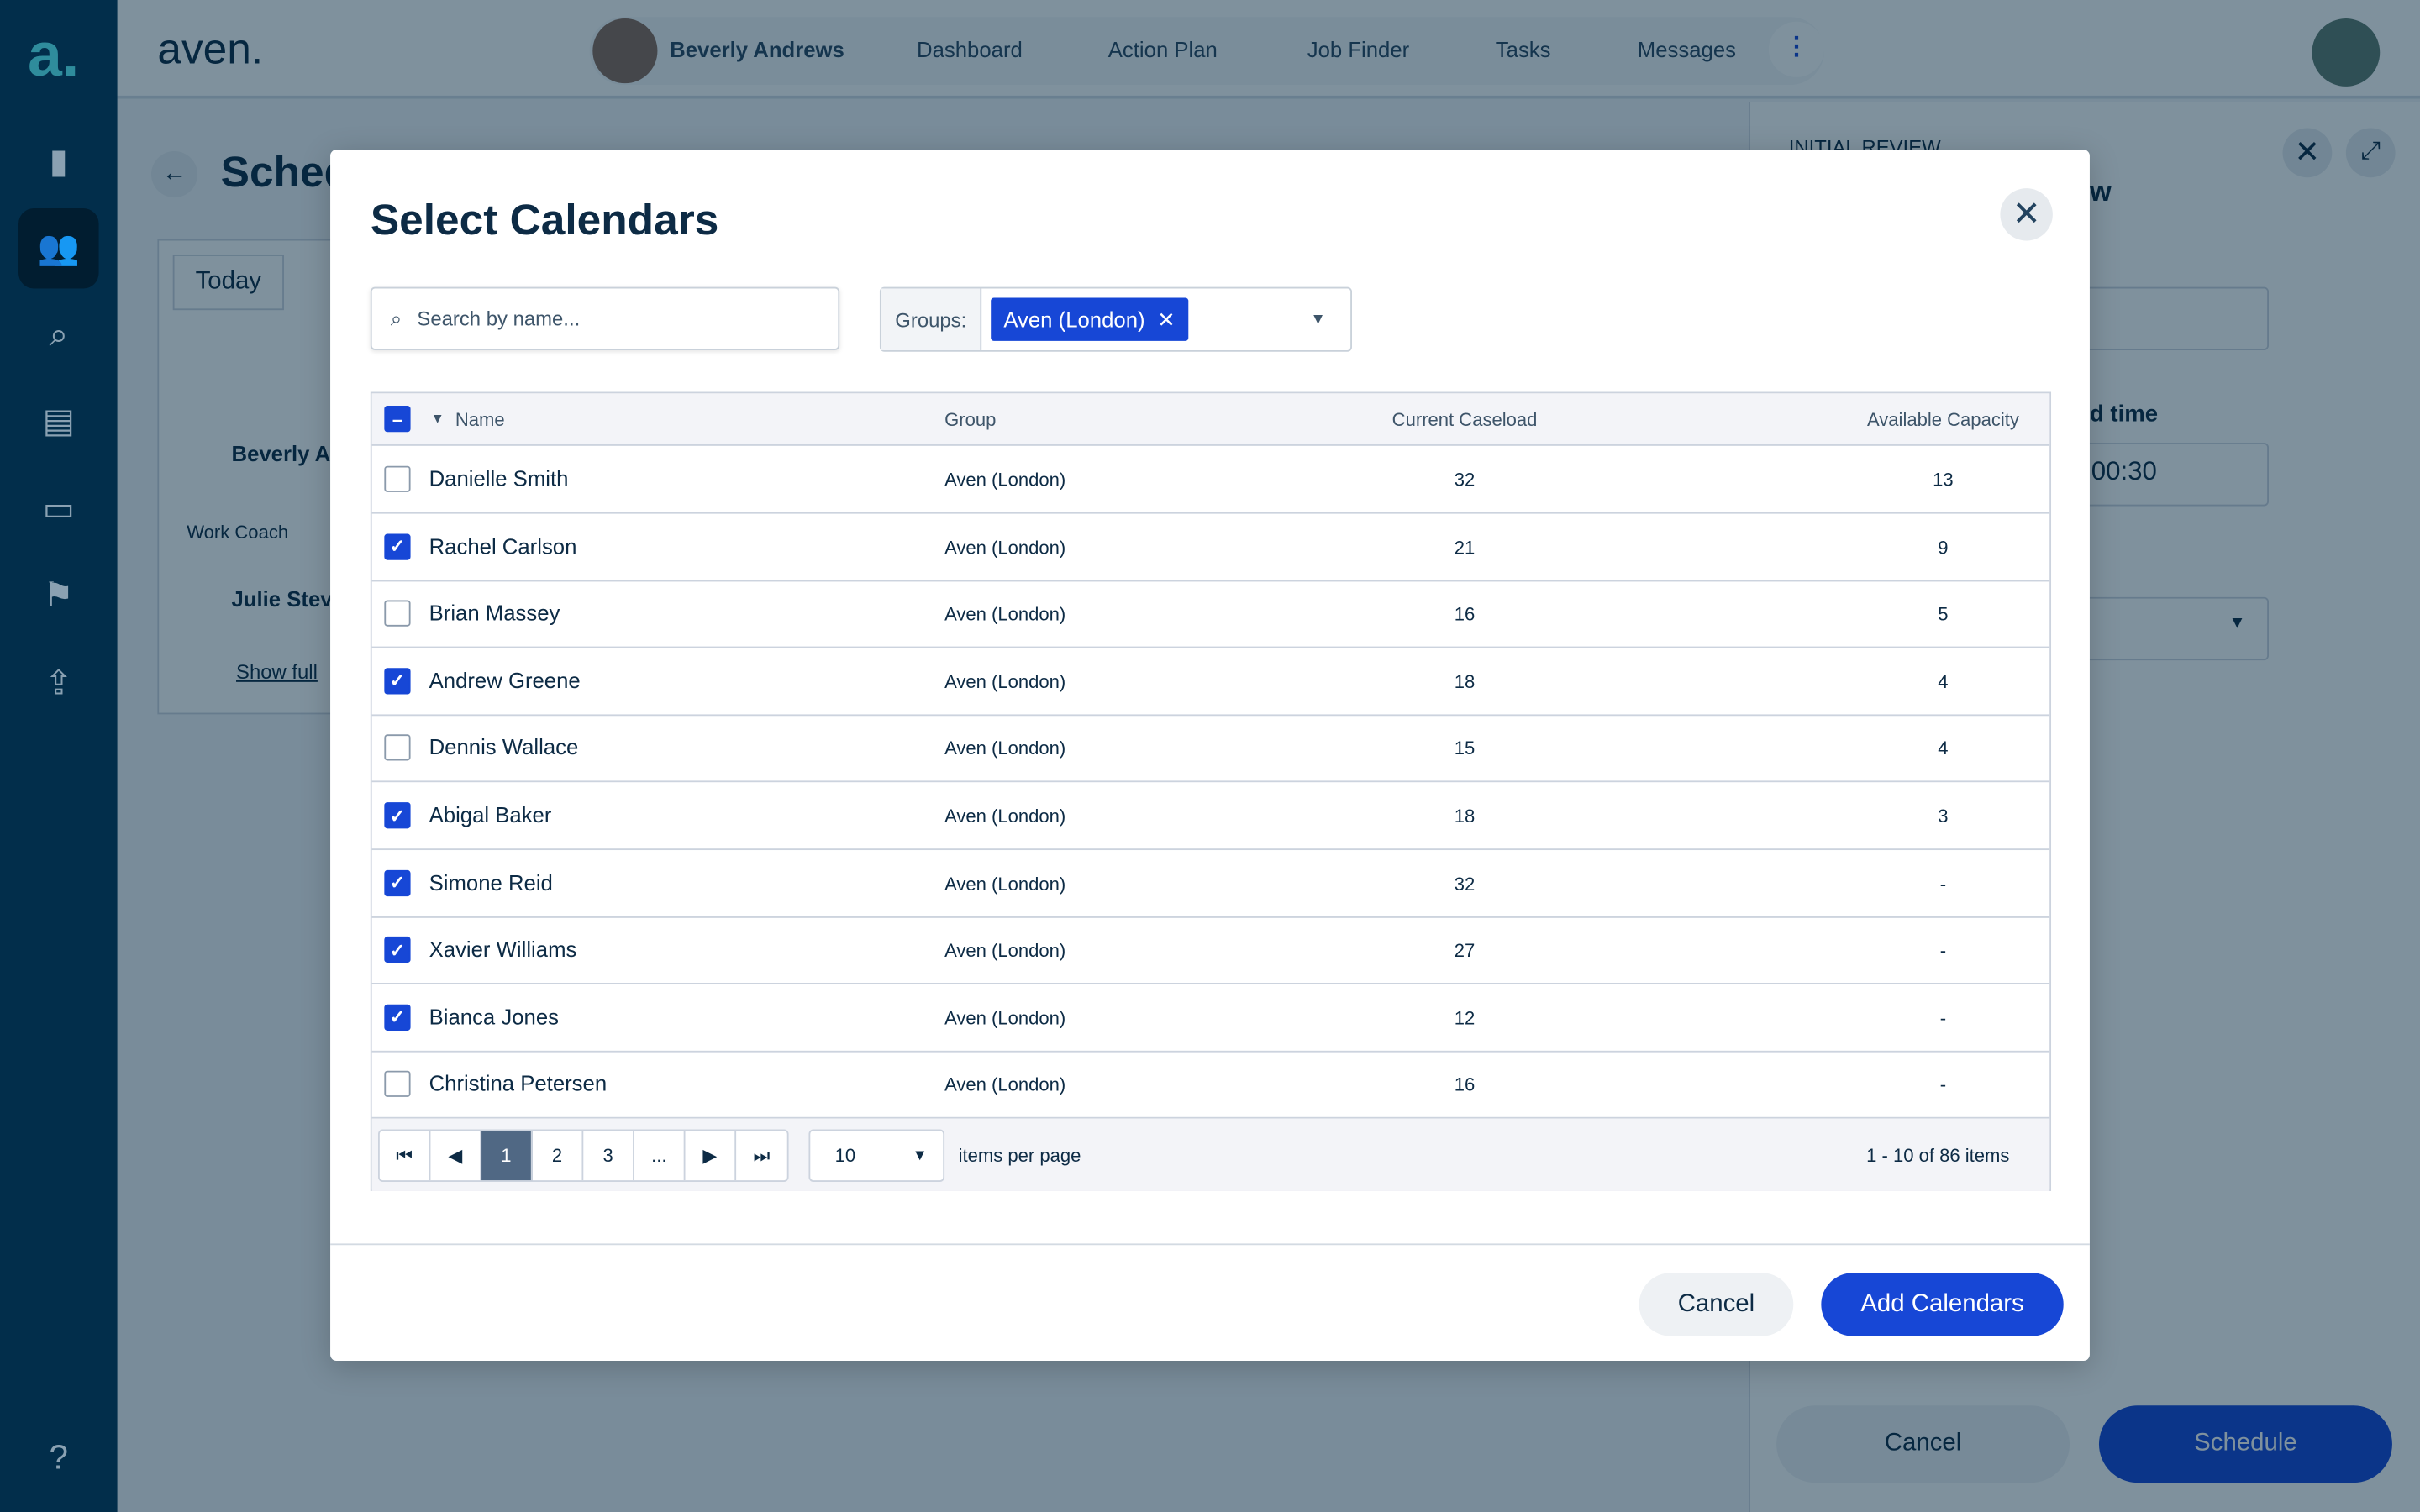  Describe the element at coordinates (1465, 950) in the screenshot. I see `row-caseload: 27` at that location.